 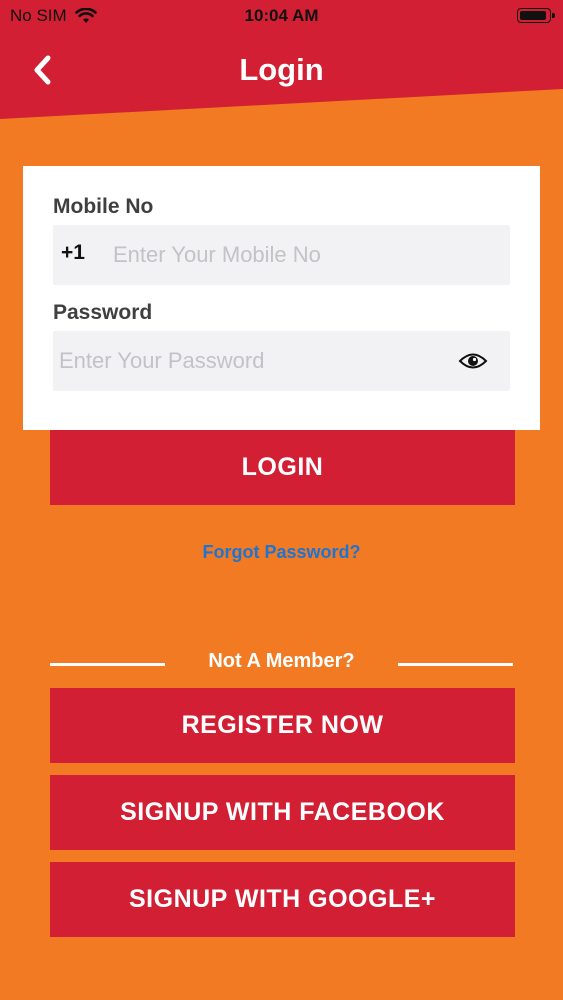 I want to click on mobile-input, so click(x=303, y=255).